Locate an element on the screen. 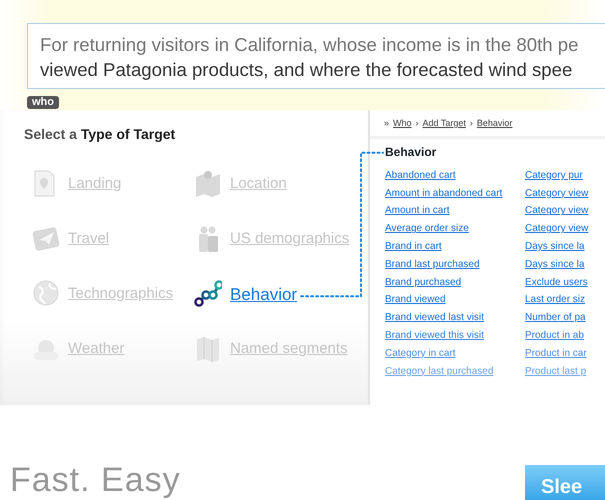 The width and height of the screenshot is (605, 500). target-link: Behavior is located at coordinates (264, 295).